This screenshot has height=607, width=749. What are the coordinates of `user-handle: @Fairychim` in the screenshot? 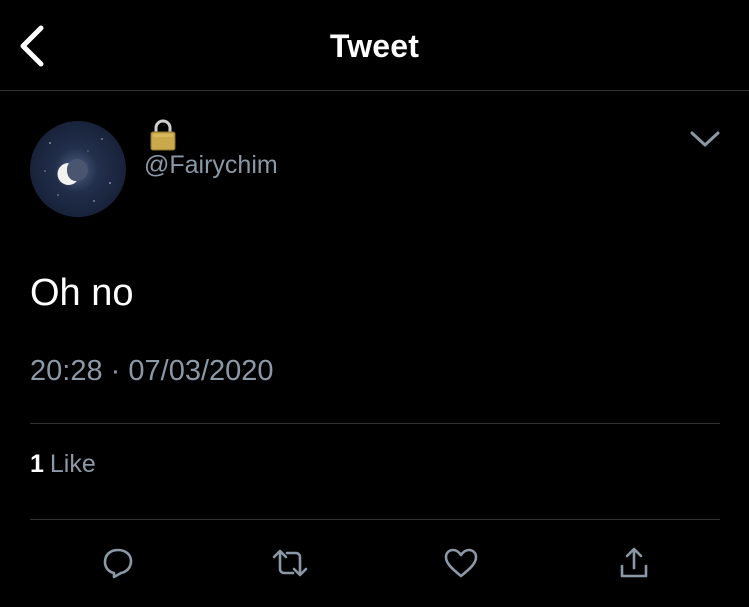 It's located at (211, 165).